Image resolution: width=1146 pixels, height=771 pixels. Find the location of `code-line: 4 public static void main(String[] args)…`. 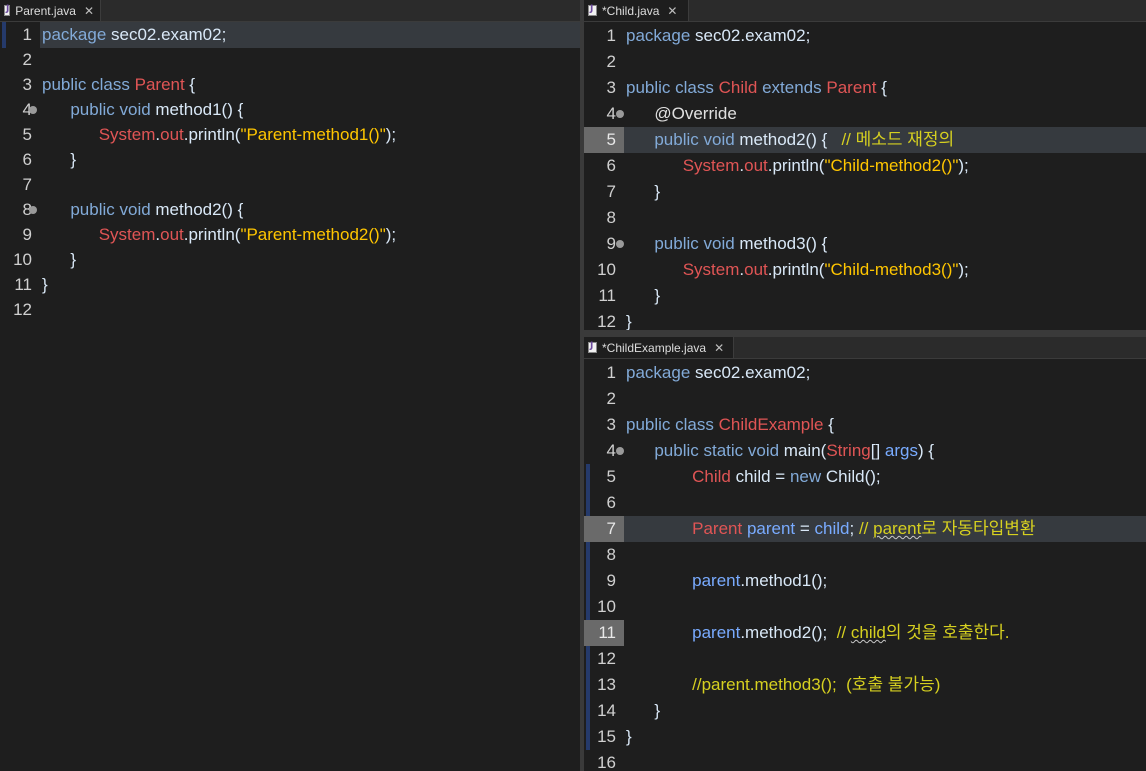

code-line: 4 public static void main(String[] args)… is located at coordinates (865, 451).